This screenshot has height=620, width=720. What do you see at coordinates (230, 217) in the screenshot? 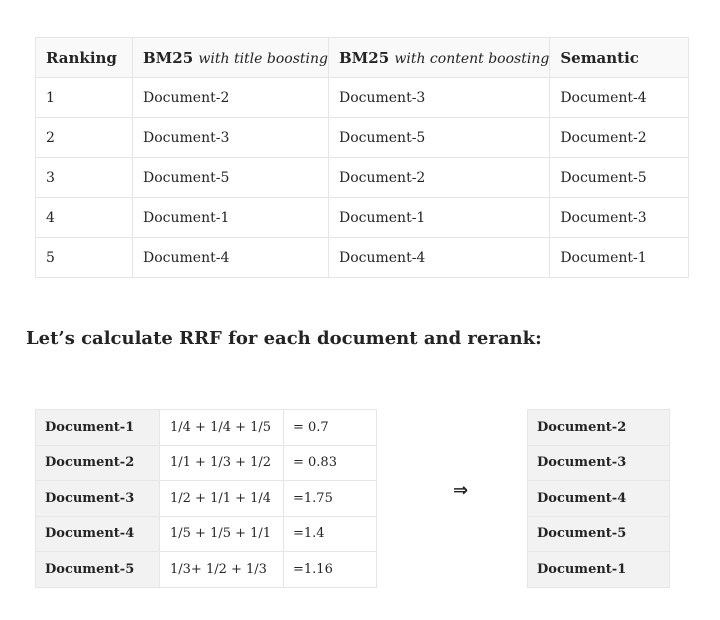
I see `bm25-title-cell: Document-1` at bounding box center [230, 217].